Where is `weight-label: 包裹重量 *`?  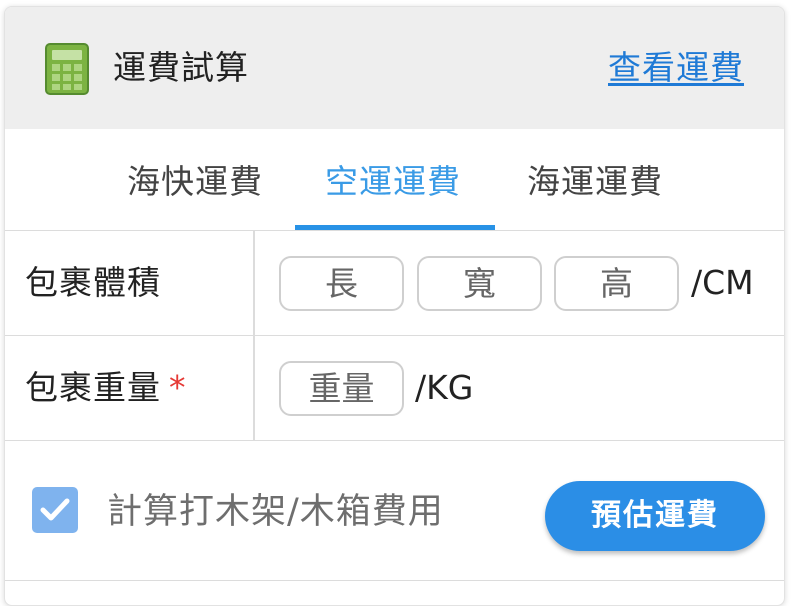 weight-label: 包裹重量 * is located at coordinates (106, 388).